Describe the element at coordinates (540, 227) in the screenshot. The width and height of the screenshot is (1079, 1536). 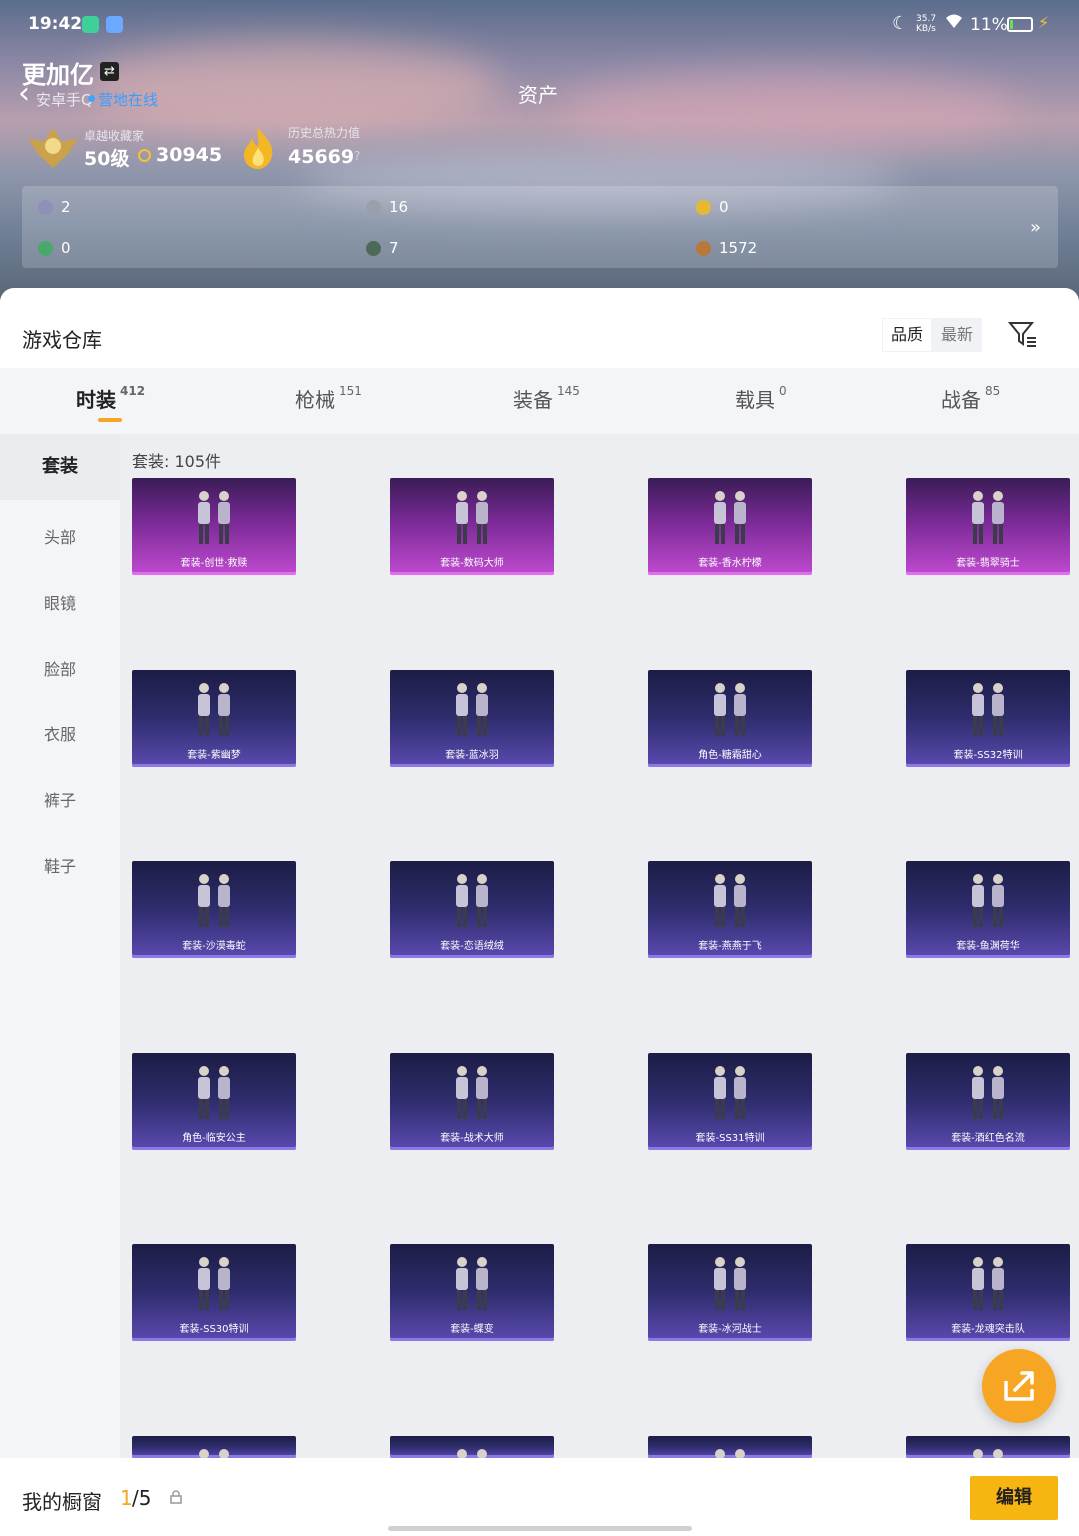
I see `currency-panel` at that location.